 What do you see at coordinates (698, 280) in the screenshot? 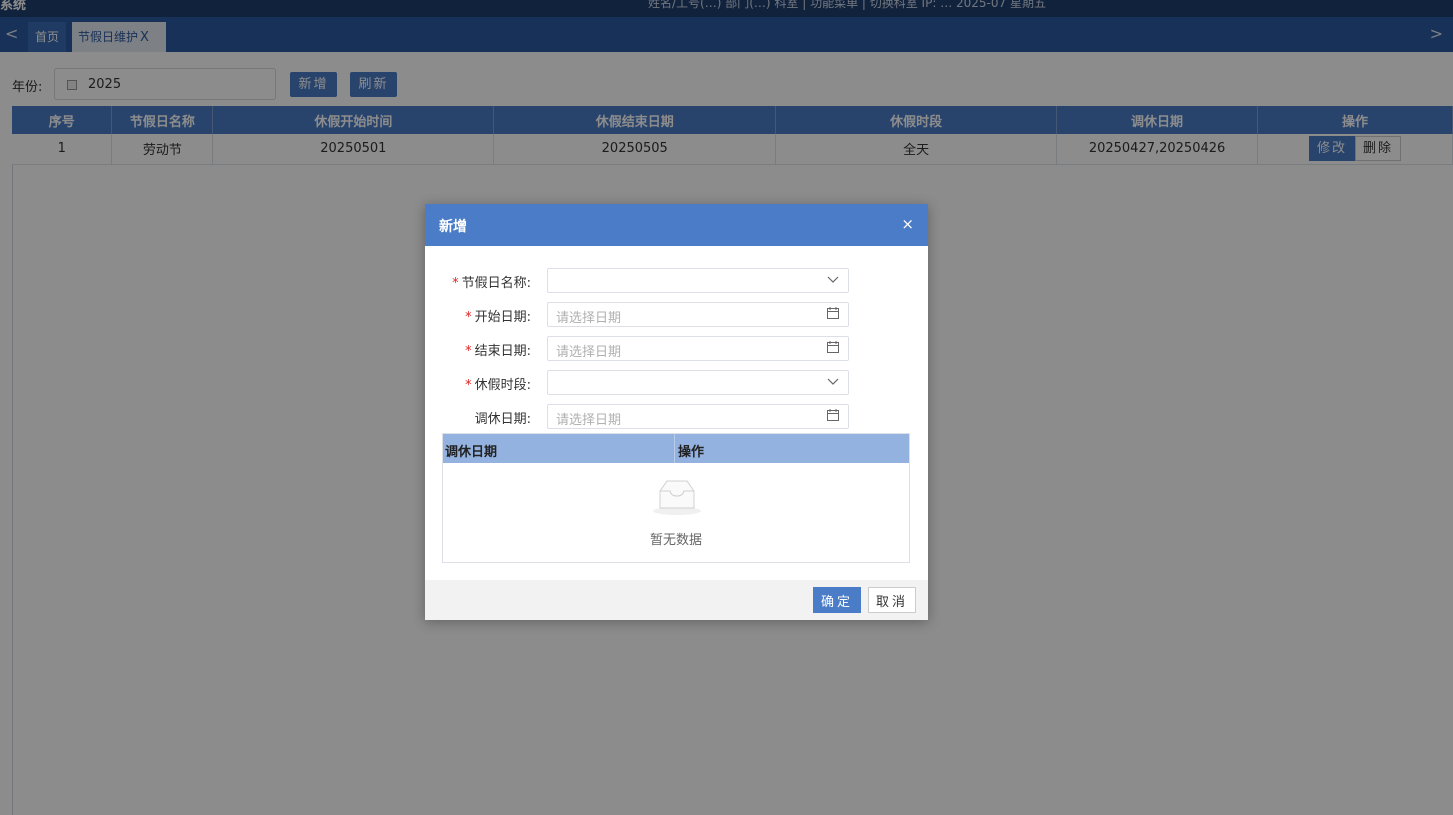
I see `holiday-name-select` at bounding box center [698, 280].